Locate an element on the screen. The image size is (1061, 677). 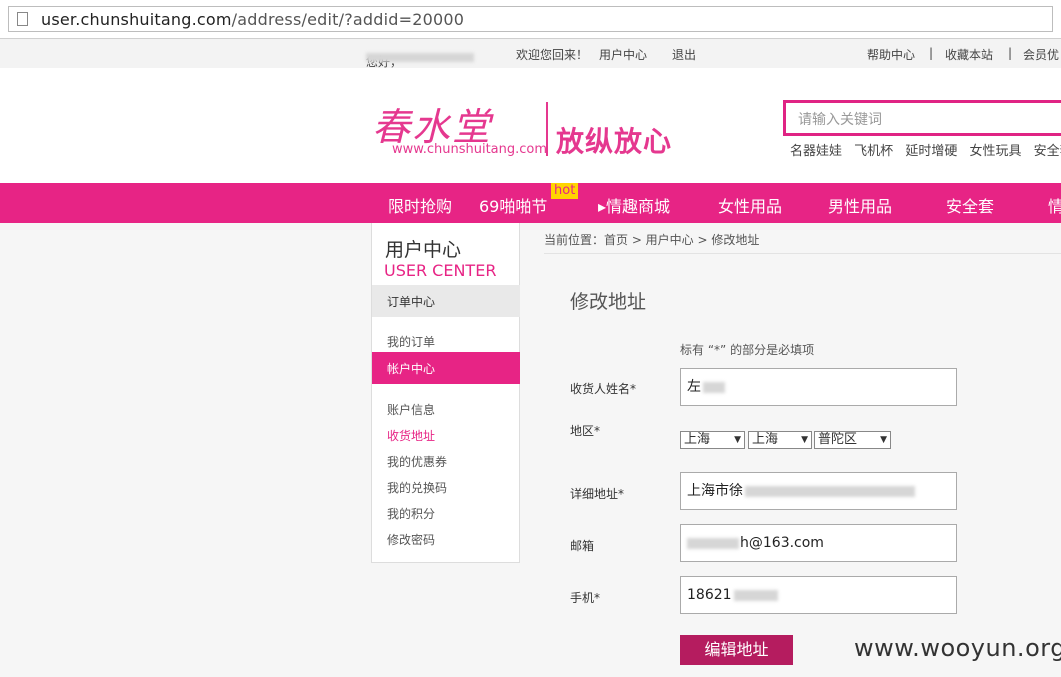
sidebar-item-points: 我的积分 is located at coordinates (411, 513).